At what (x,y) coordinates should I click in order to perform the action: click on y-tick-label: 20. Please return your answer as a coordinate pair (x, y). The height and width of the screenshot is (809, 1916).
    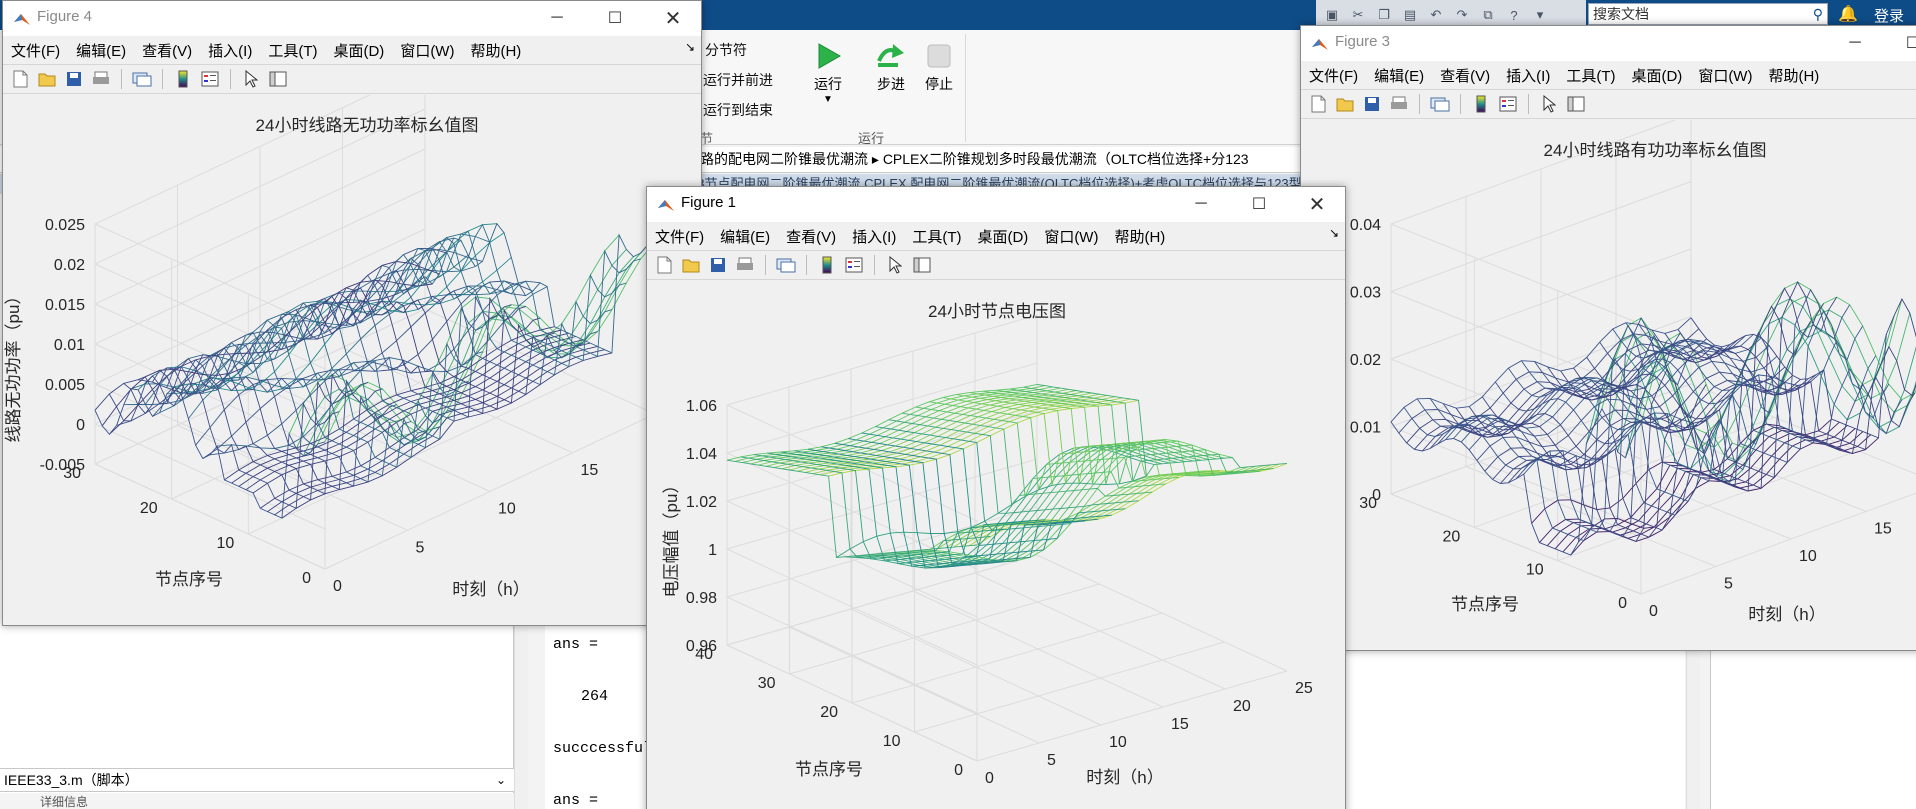
    Looking at the image, I should click on (149, 508).